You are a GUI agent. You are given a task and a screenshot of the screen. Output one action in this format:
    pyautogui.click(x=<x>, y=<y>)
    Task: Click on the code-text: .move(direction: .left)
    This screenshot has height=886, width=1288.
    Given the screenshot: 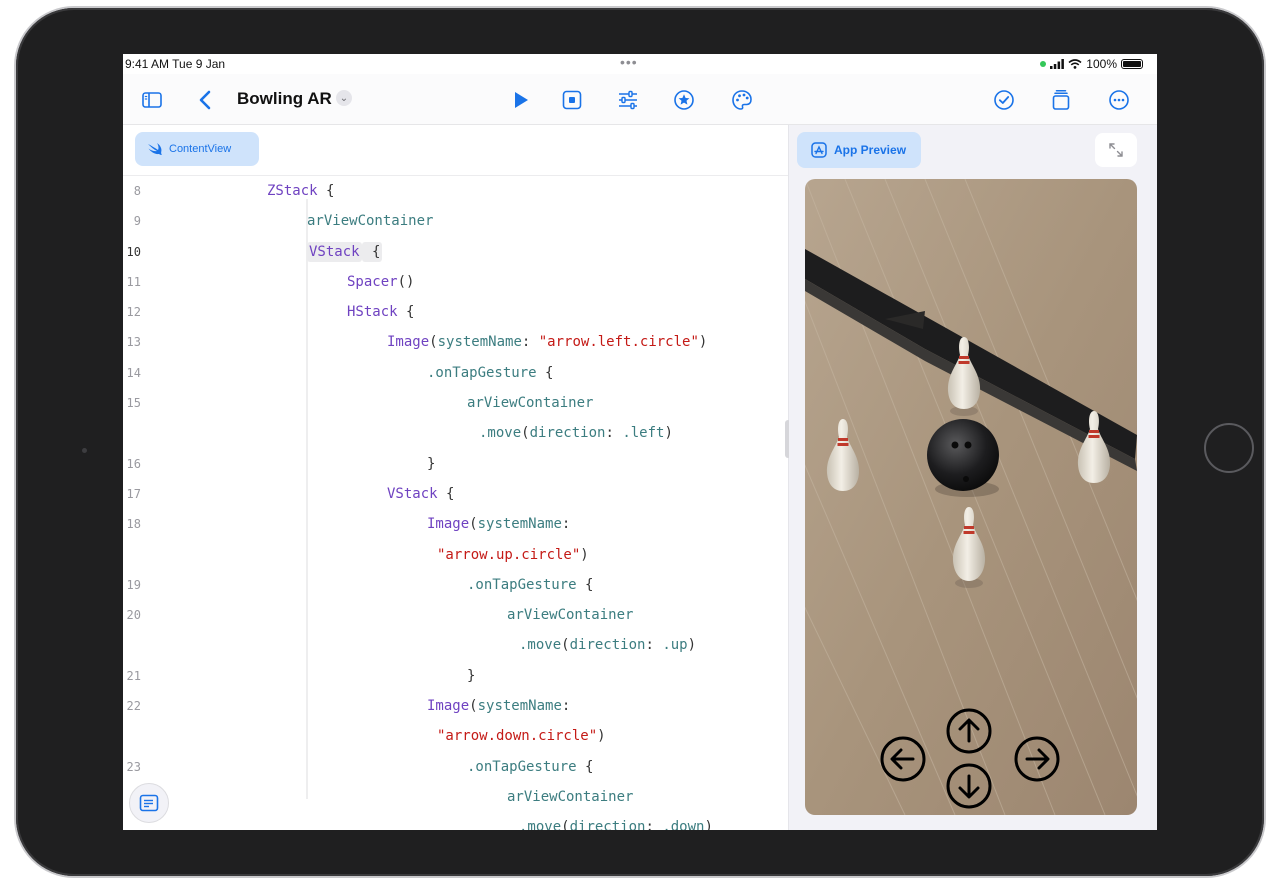 What is the action you would take?
    pyautogui.click(x=576, y=433)
    